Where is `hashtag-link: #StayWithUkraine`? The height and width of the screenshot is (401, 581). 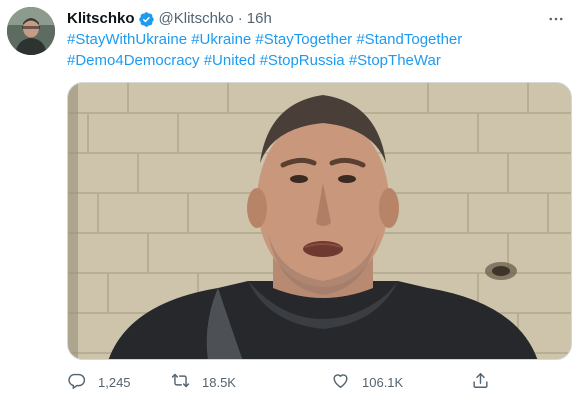 hashtag-link: #StayWithUkraine is located at coordinates (127, 39).